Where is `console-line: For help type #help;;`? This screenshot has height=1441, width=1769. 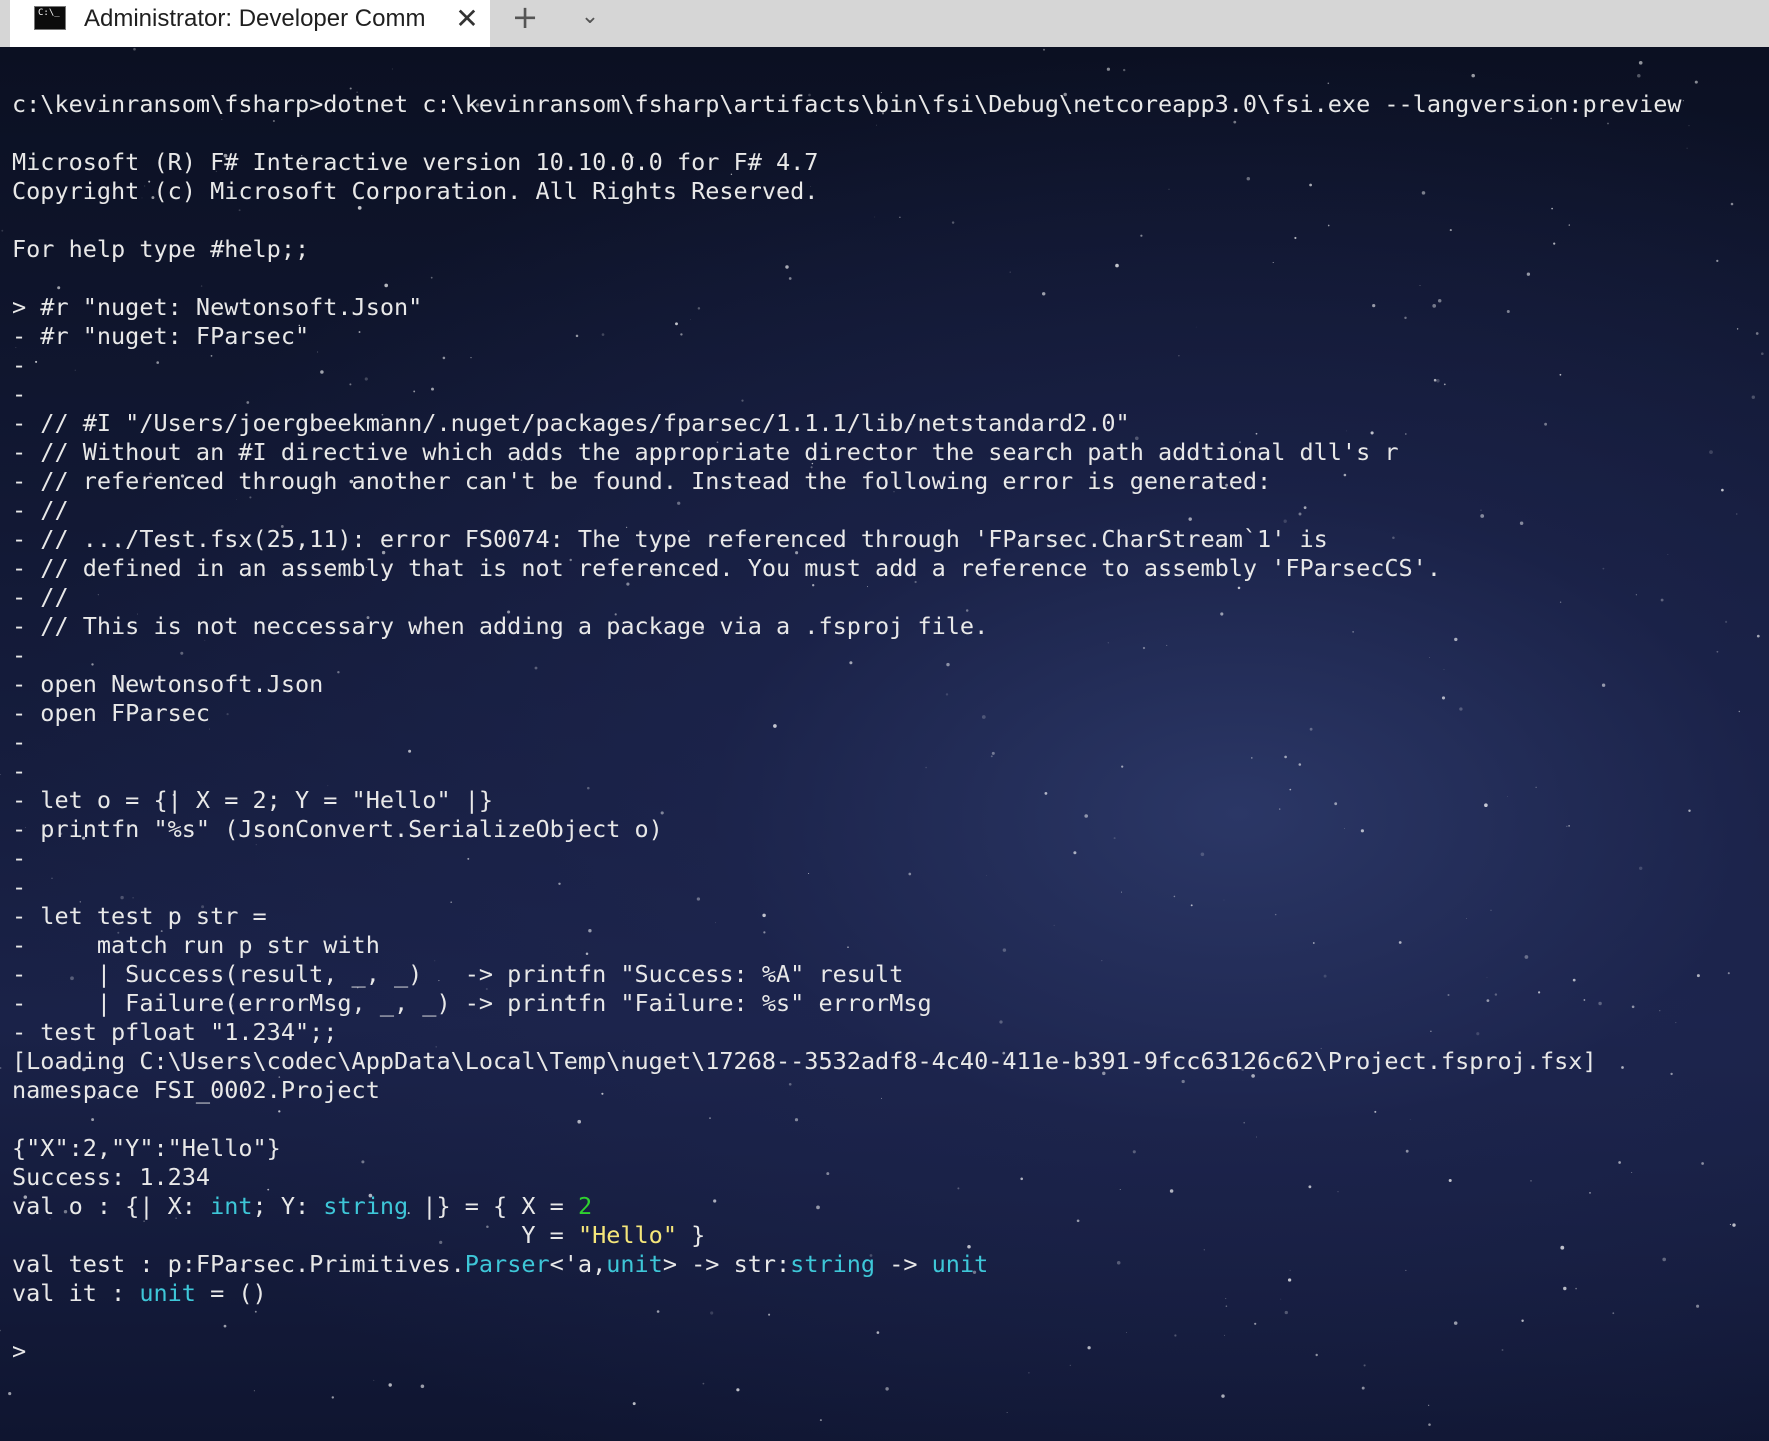
console-line: For help type #help;; is located at coordinates (847, 249).